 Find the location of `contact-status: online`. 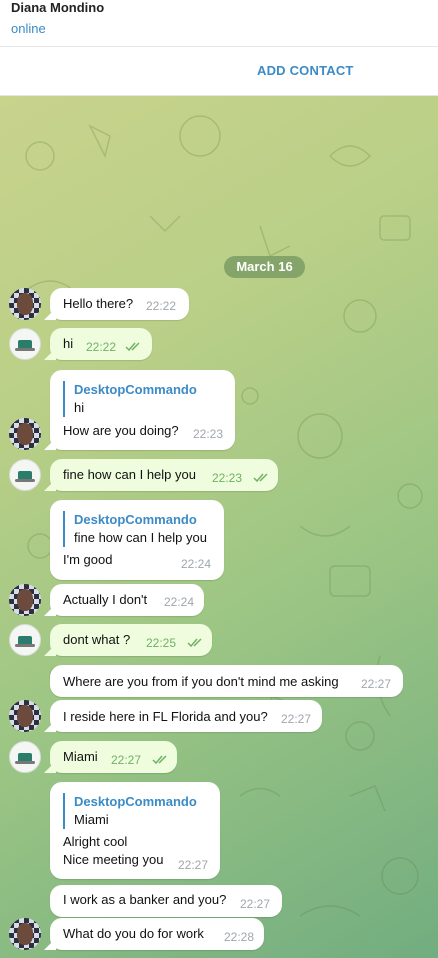

contact-status: online is located at coordinates (28, 28).